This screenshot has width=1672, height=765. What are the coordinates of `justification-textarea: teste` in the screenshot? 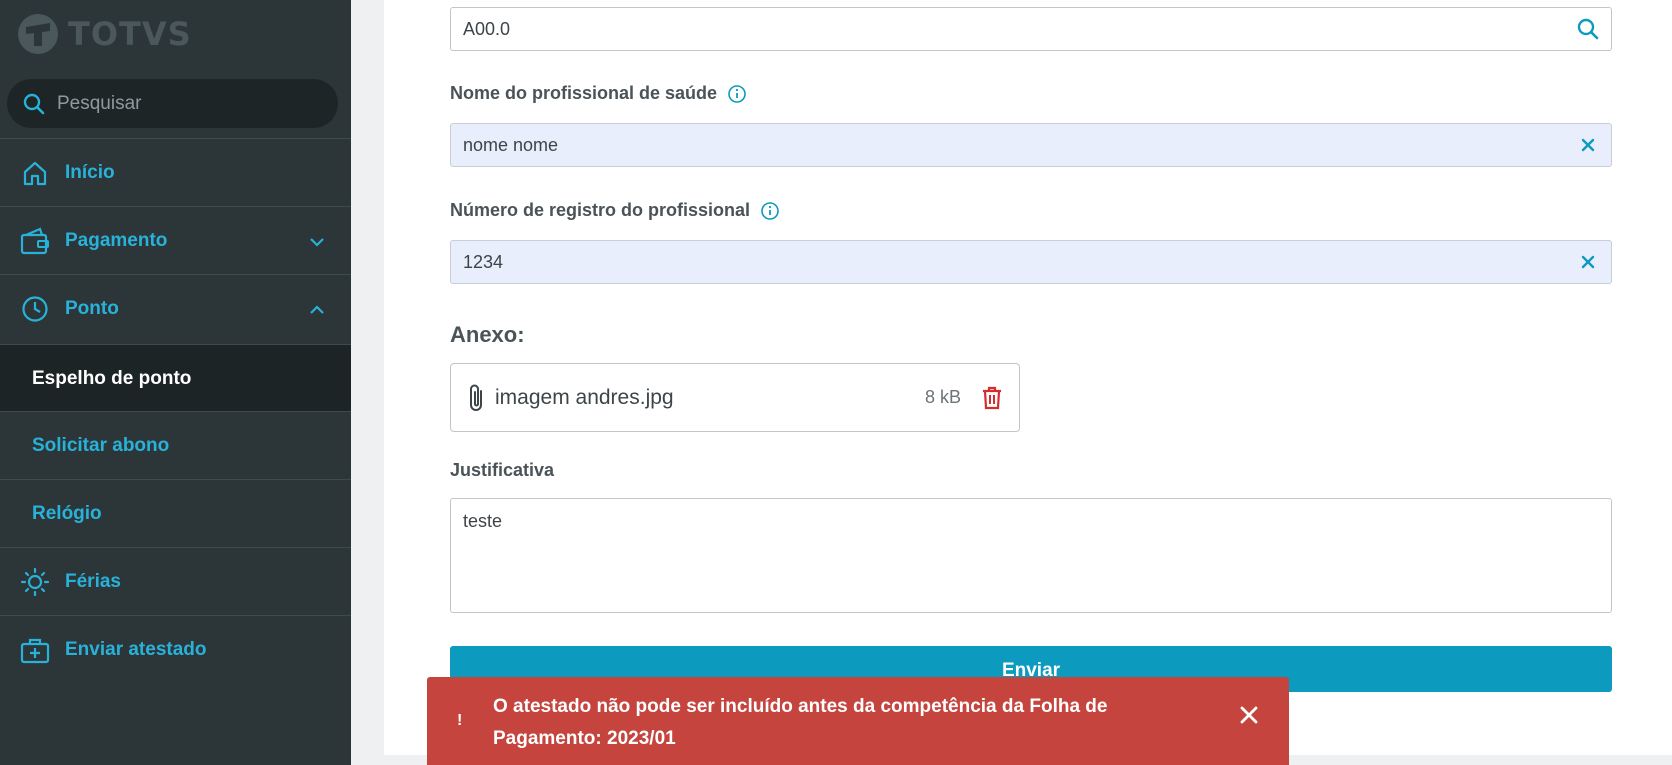 It's located at (1031, 555).